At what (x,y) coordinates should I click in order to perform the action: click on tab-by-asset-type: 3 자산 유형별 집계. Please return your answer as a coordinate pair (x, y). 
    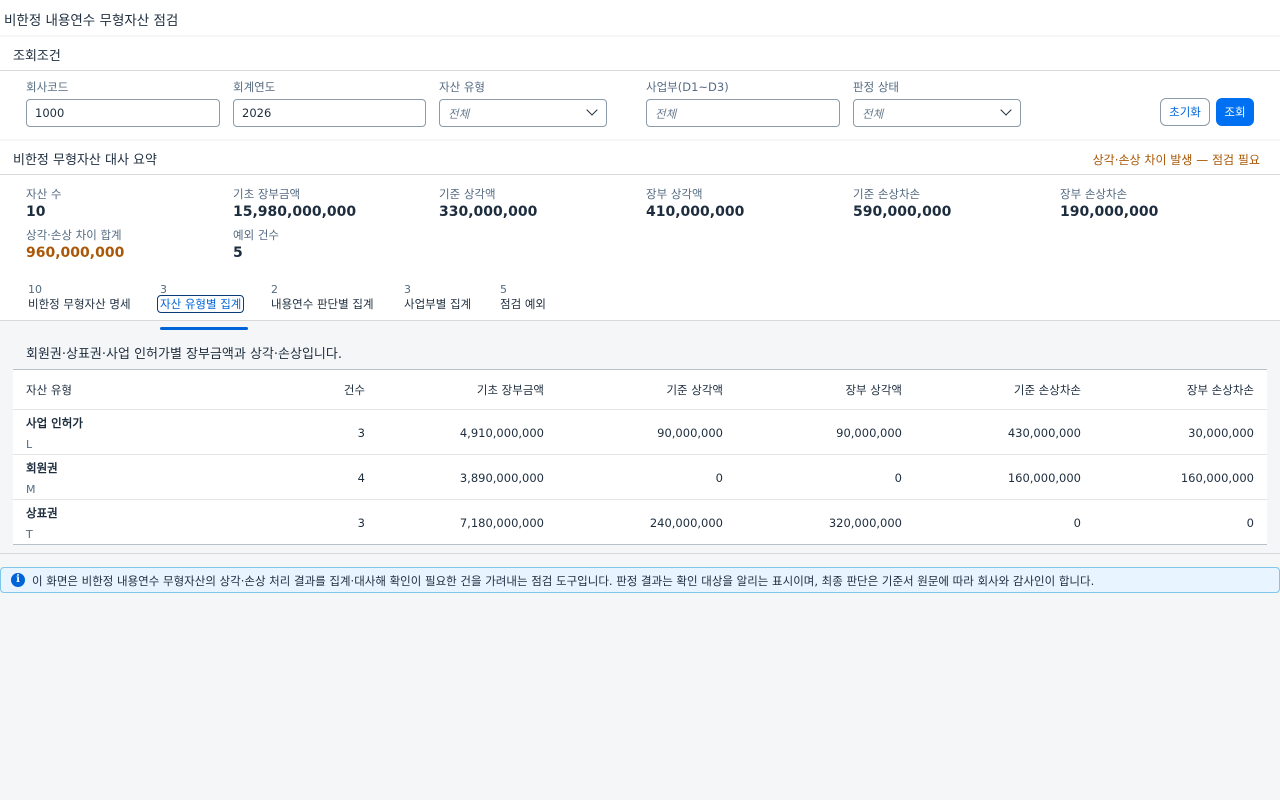
    Looking at the image, I should click on (202, 306).